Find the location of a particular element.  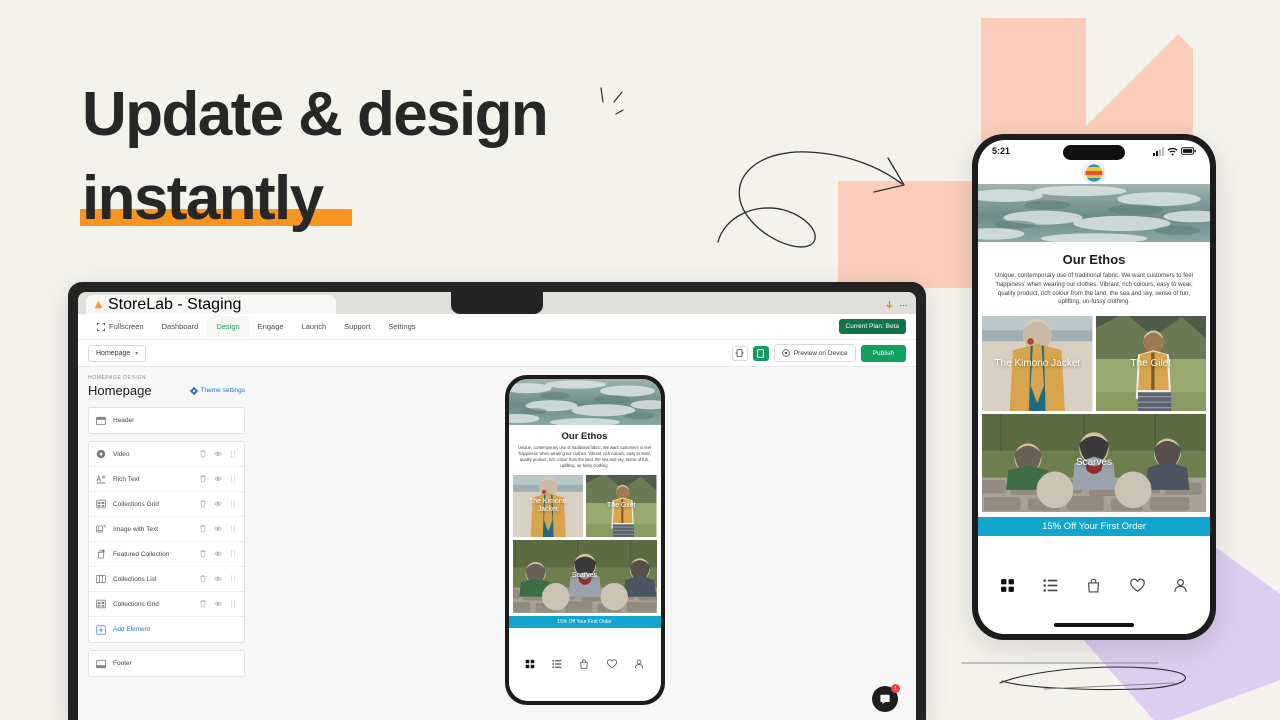

nav-item-dashboard: Dashboard is located at coordinates (180, 326).